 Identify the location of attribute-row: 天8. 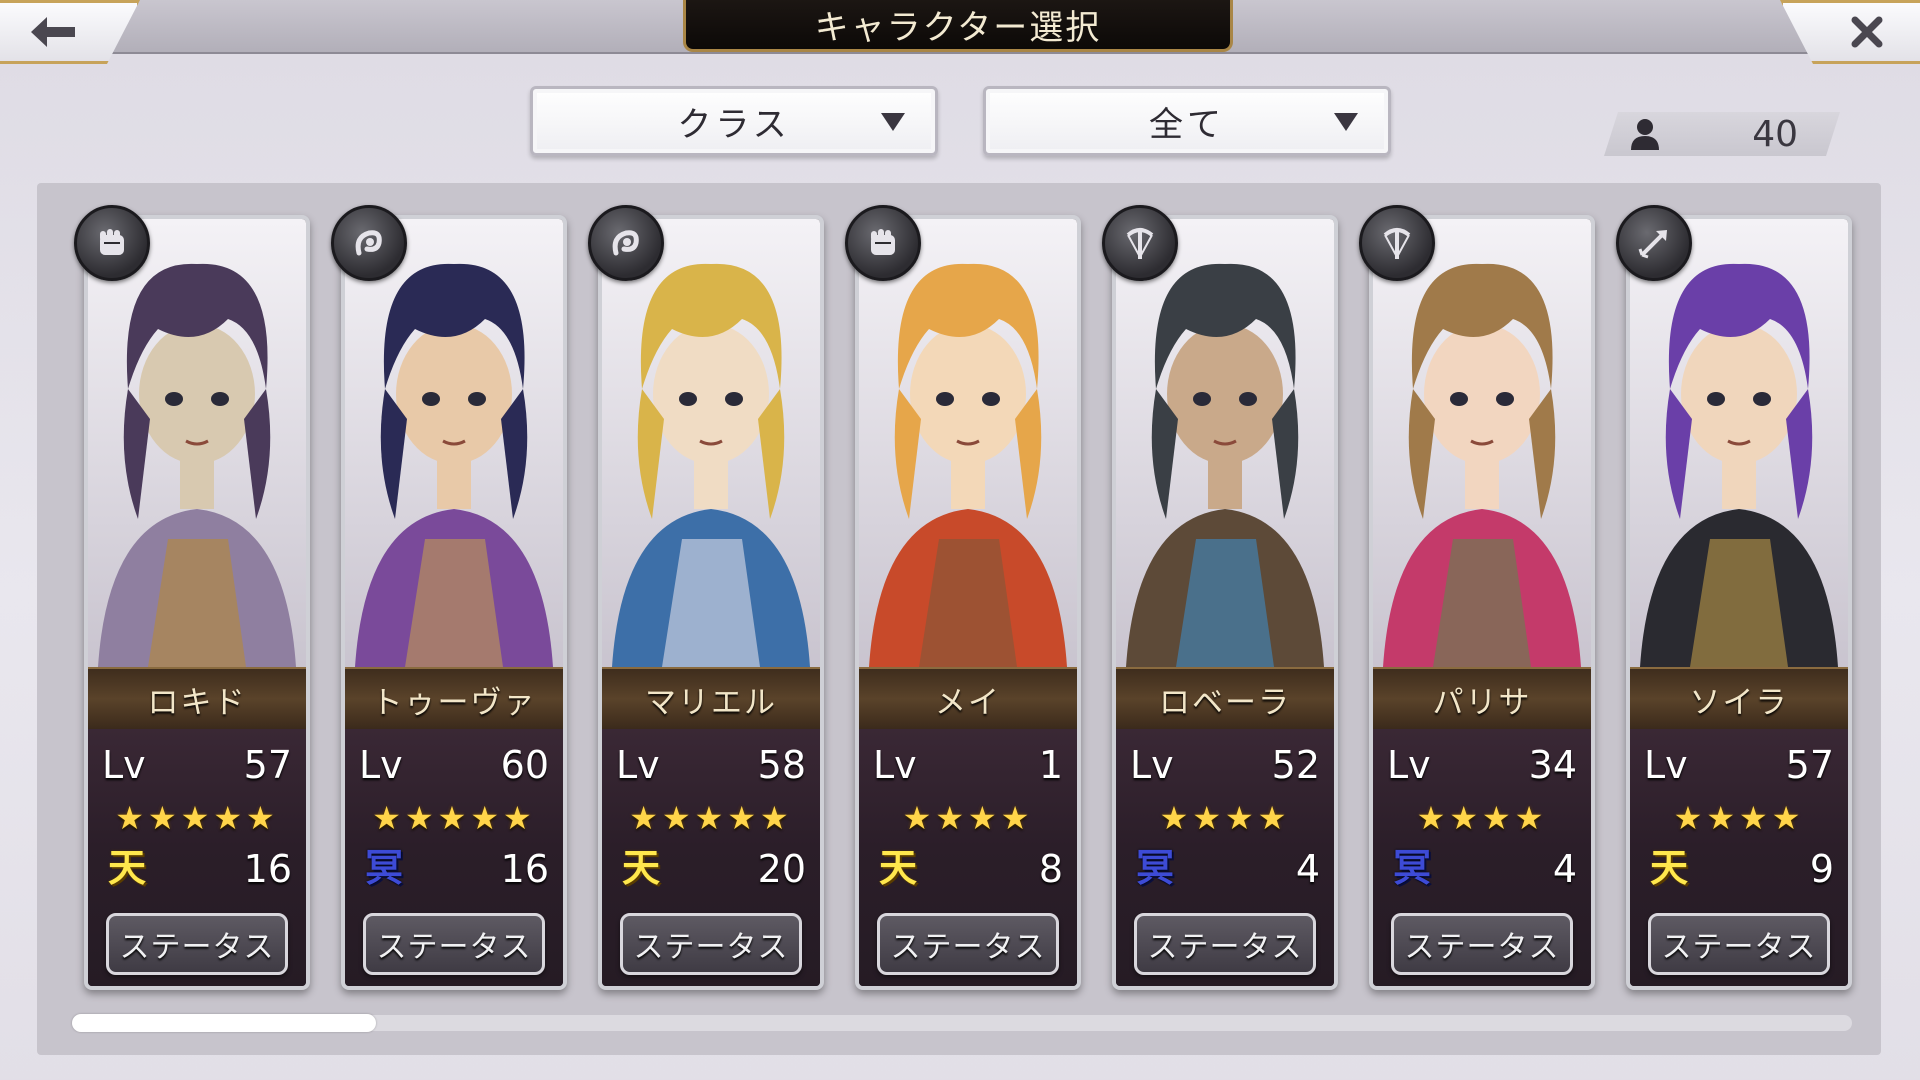
(969, 871).